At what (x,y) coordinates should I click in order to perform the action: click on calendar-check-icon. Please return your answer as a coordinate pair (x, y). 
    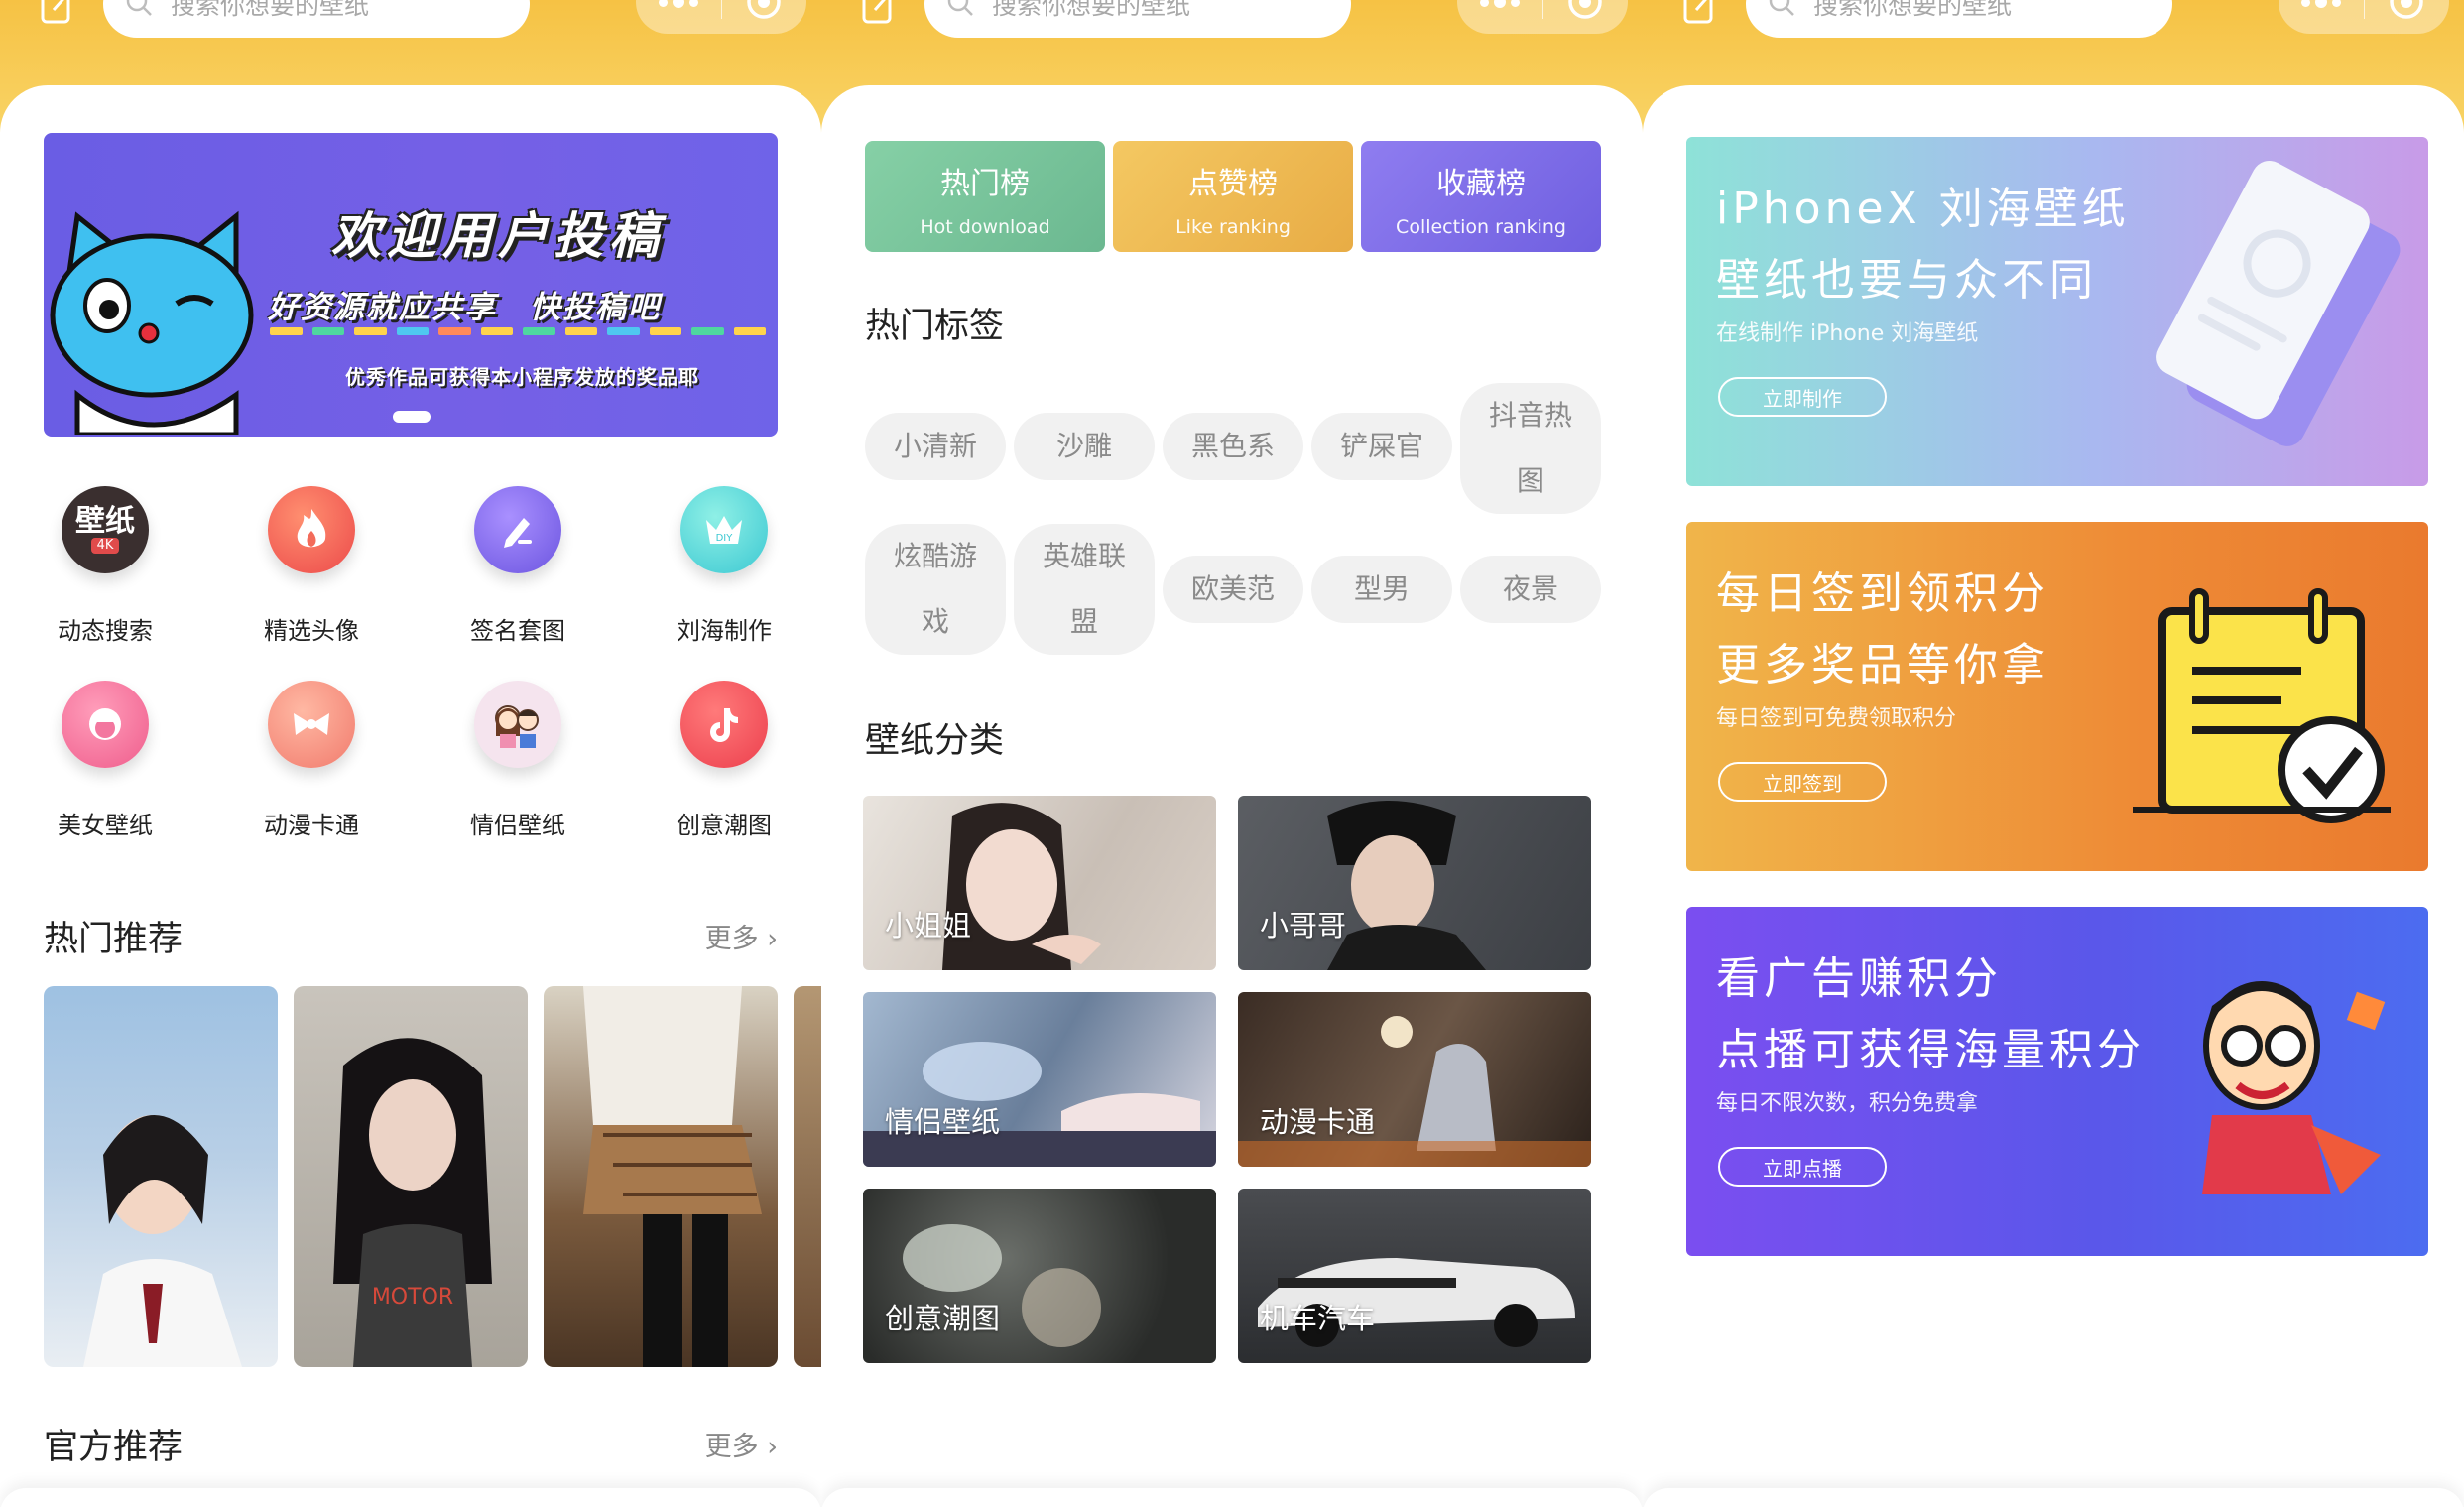
    Looking at the image, I should click on (2262, 705).